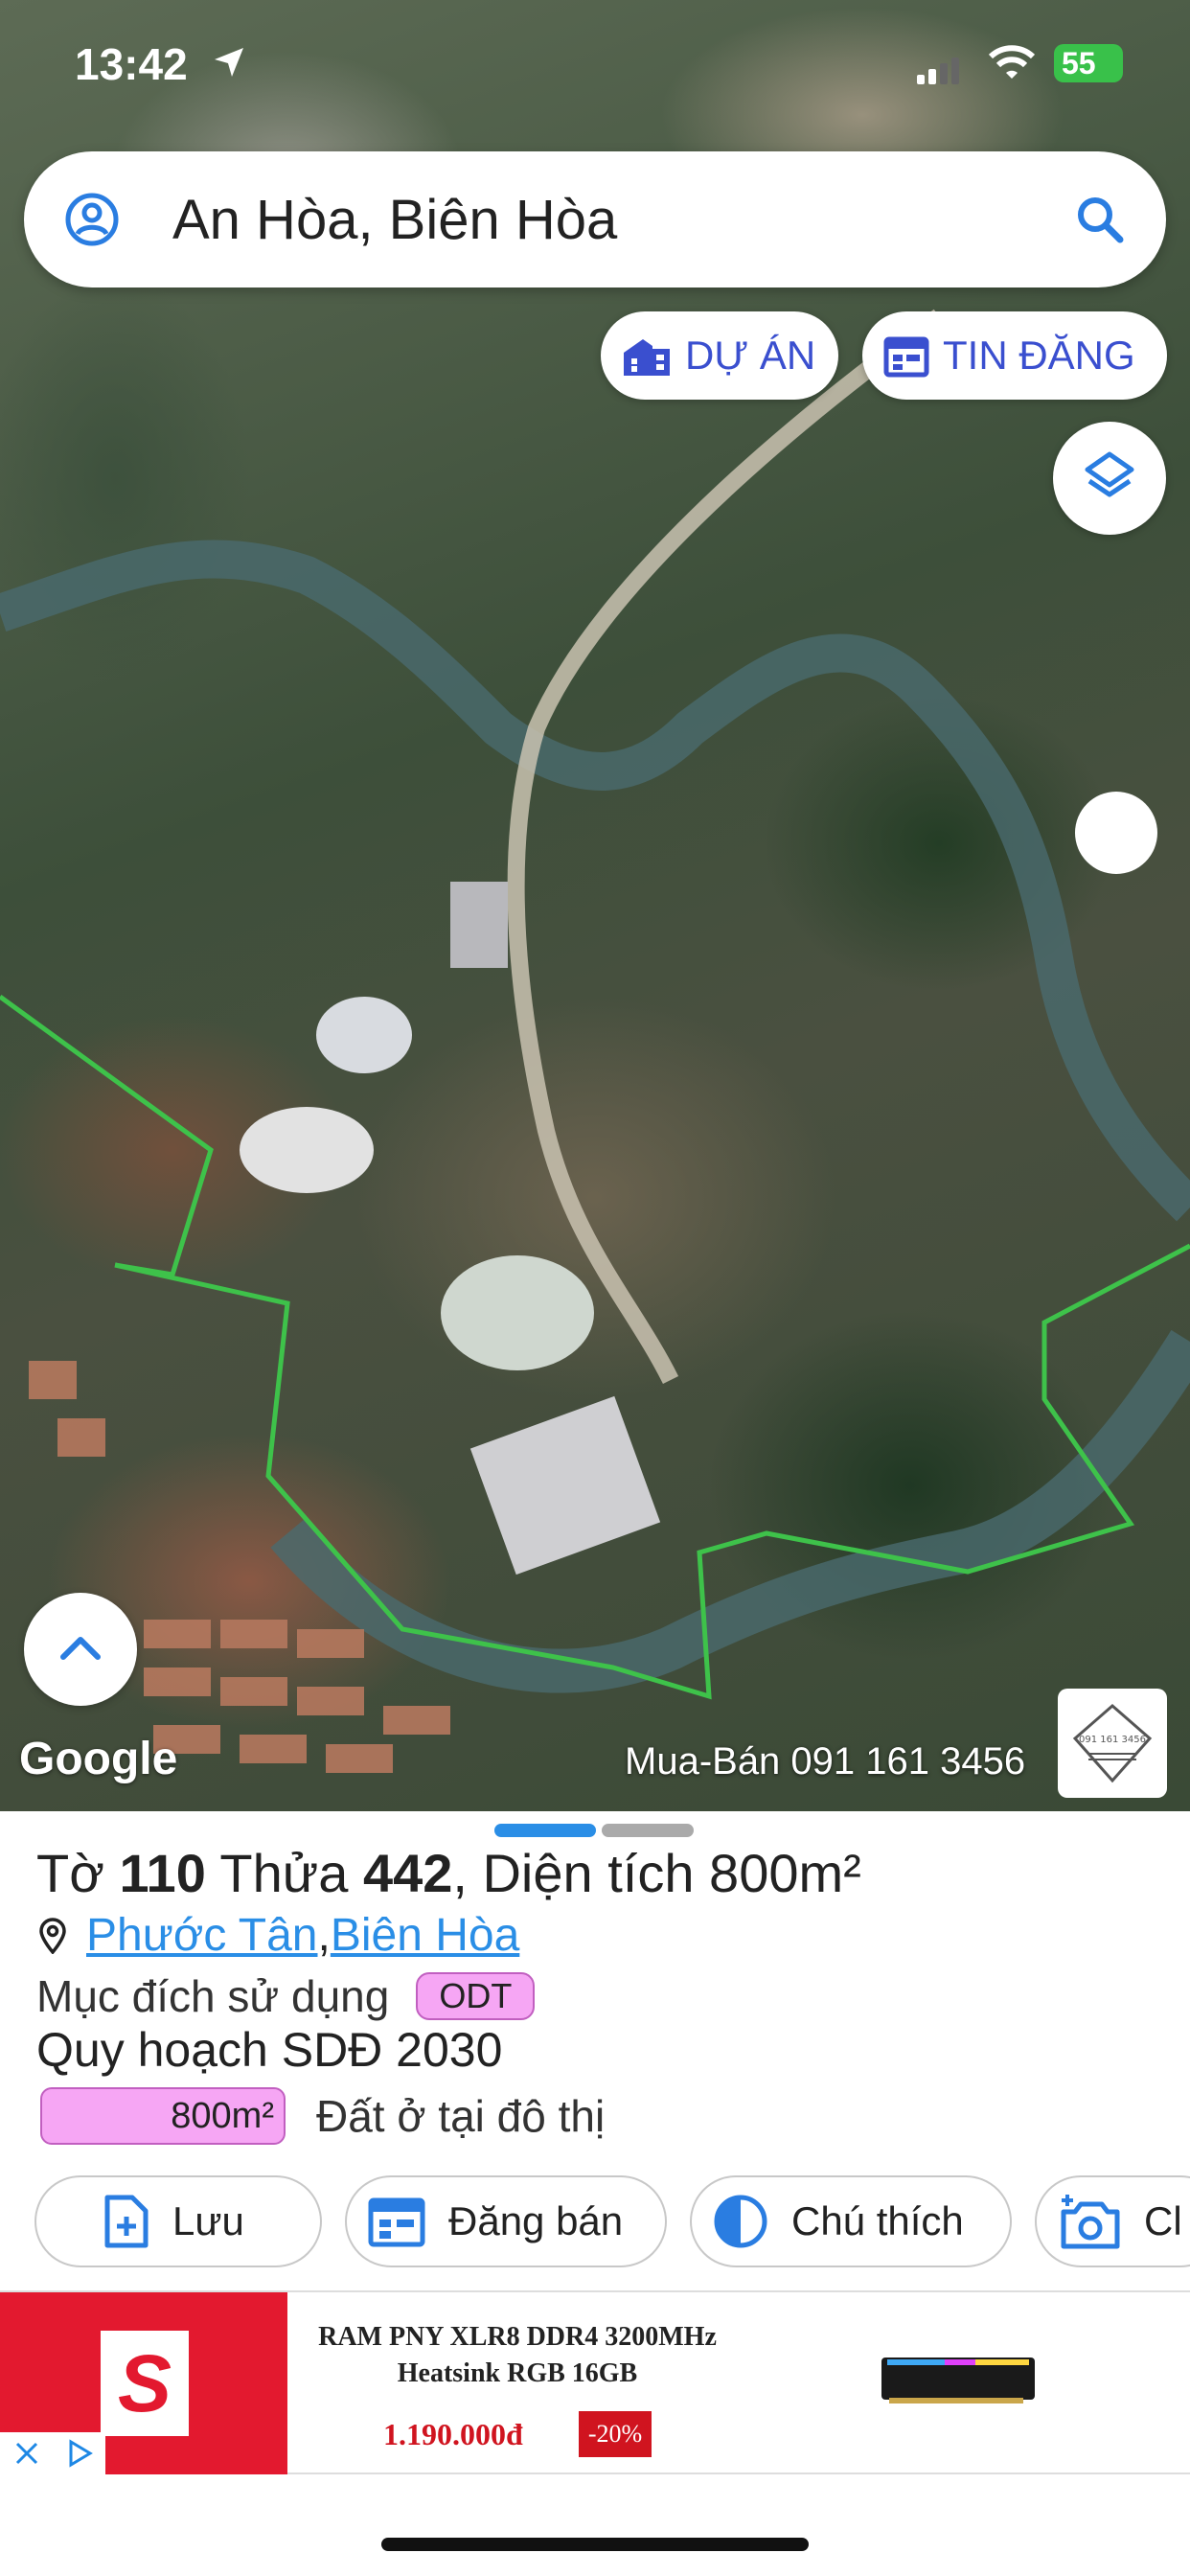 The image size is (1190, 2576). I want to click on parcel-title-mid: Thửa, so click(284, 1873).